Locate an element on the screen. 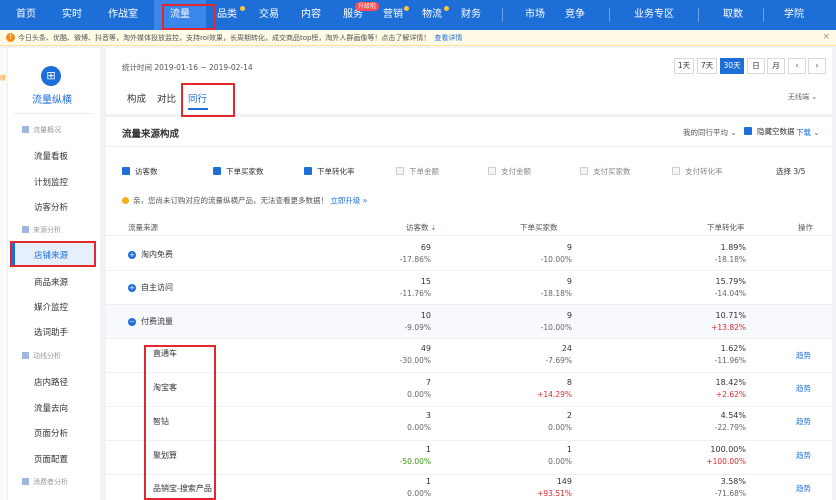 The width and height of the screenshot is (836, 500). sidebar-item-media-monitor: 媒介监控 is located at coordinates (51, 307).